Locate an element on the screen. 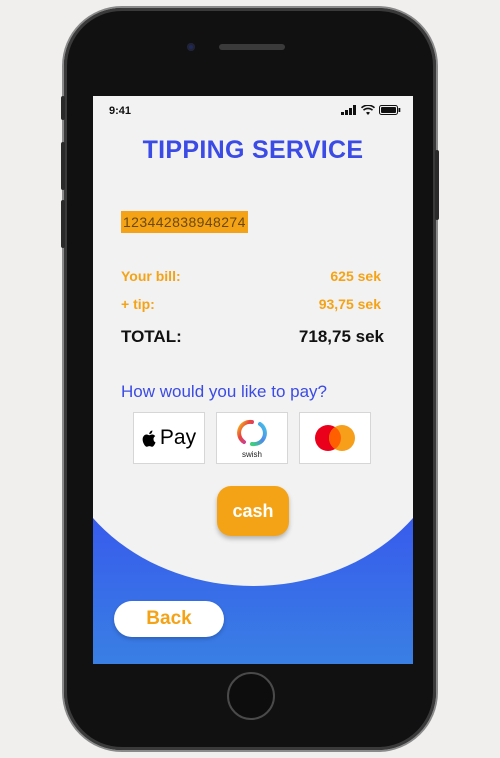 The width and height of the screenshot is (500, 758). speaker-grille is located at coordinates (252, 47).